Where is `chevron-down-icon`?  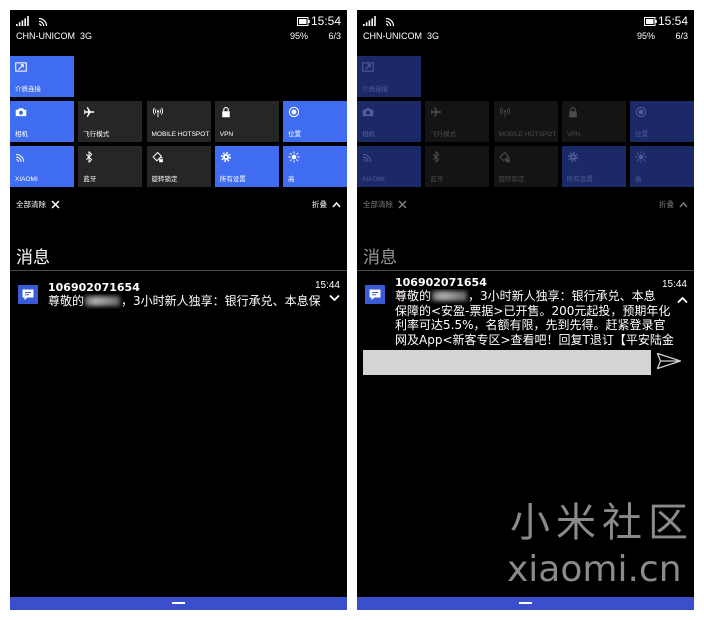 chevron-down-icon is located at coordinates (334, 298).